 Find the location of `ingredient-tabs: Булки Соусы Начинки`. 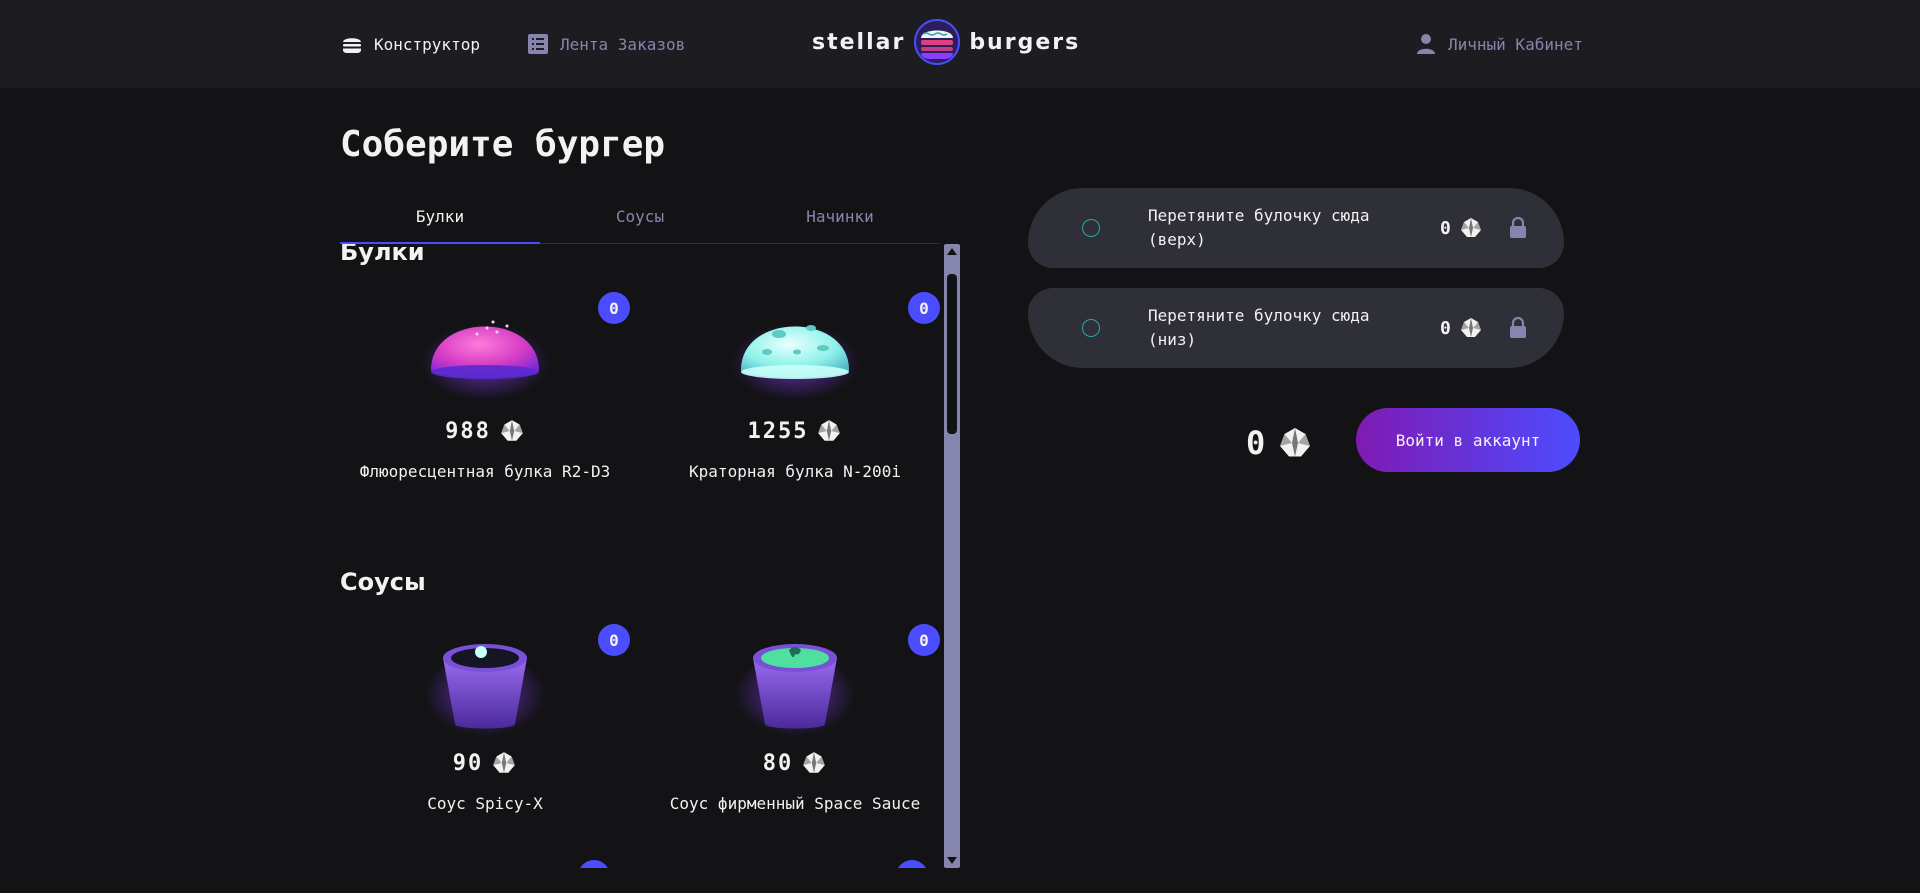

ingredient-tabs: Булки Соусы Начинки is located at coordinates (640, 224).